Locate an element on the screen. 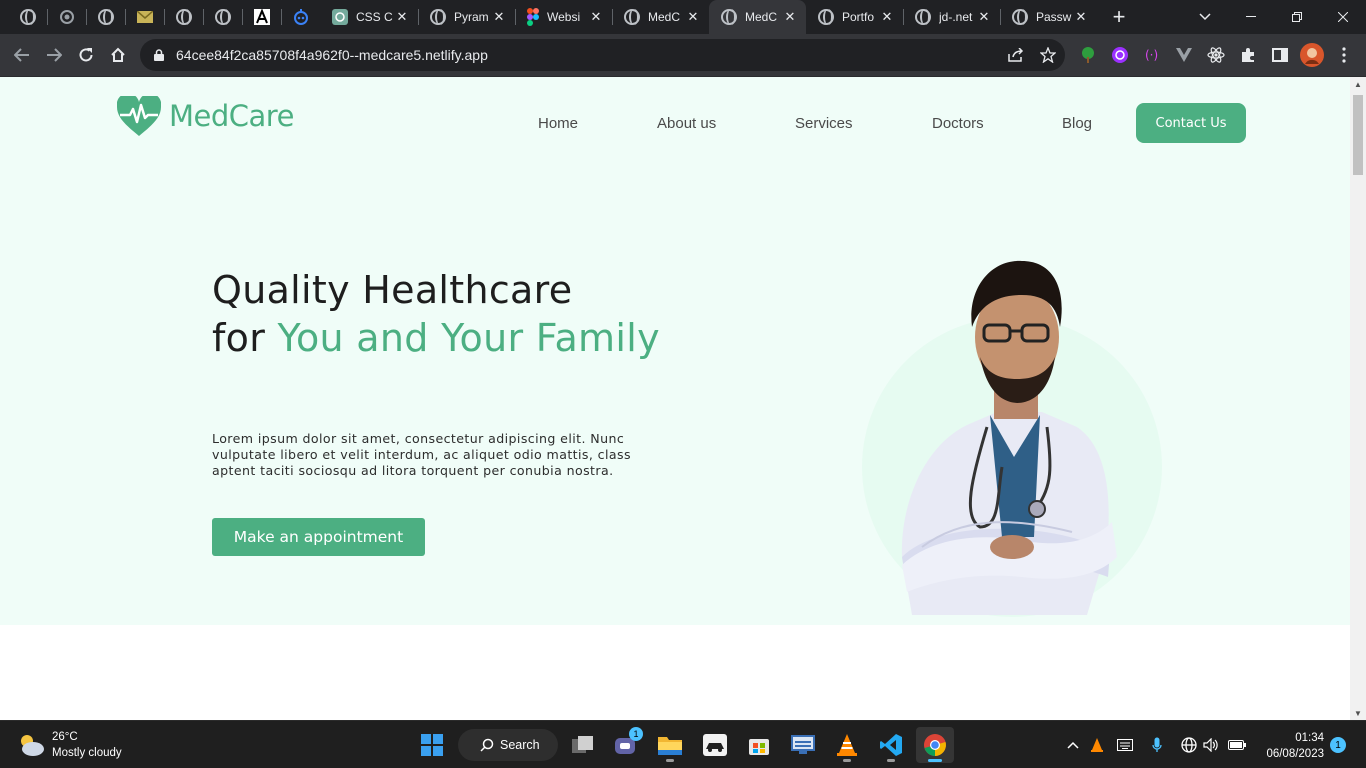 This screenshot has height=768, width=1366. tab-search-button is located at coordinates (1205, 17).